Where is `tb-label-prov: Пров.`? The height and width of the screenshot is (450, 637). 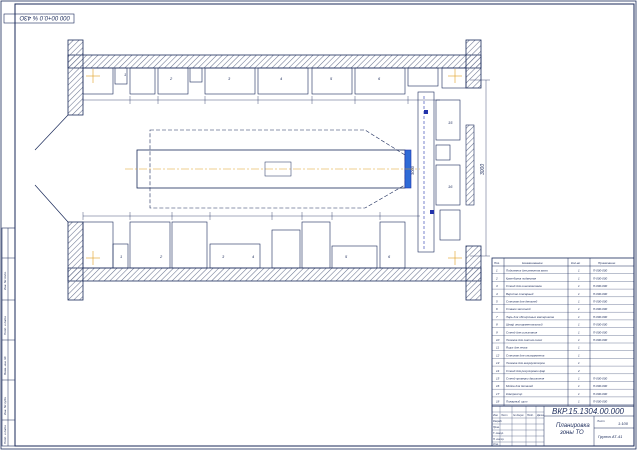 tb-label-prov: Пров. is located at coordinates (496, 427).